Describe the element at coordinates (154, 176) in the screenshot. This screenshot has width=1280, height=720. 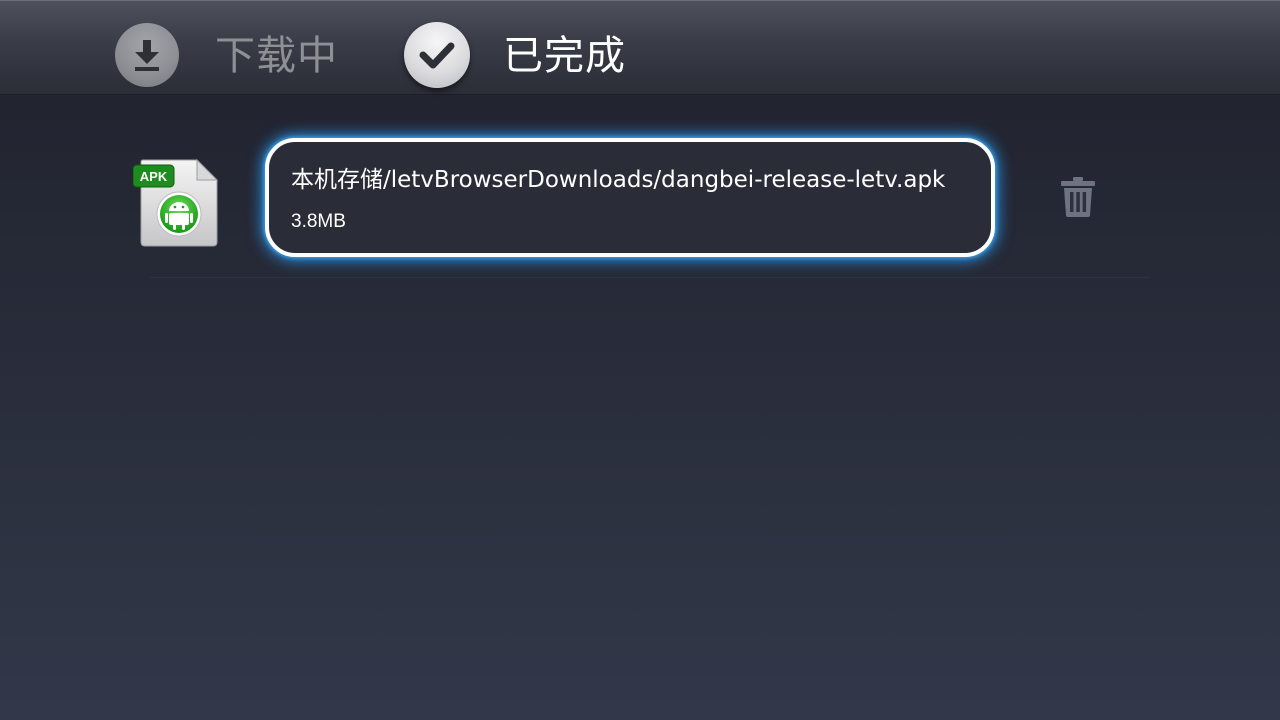
I see `apk-badge: APK` at that location.